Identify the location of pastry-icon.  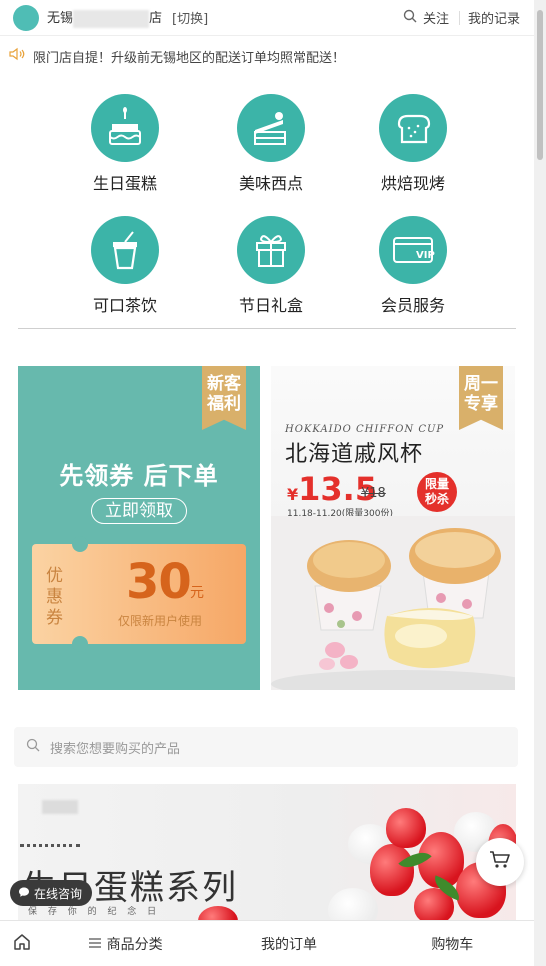
(271, 128).